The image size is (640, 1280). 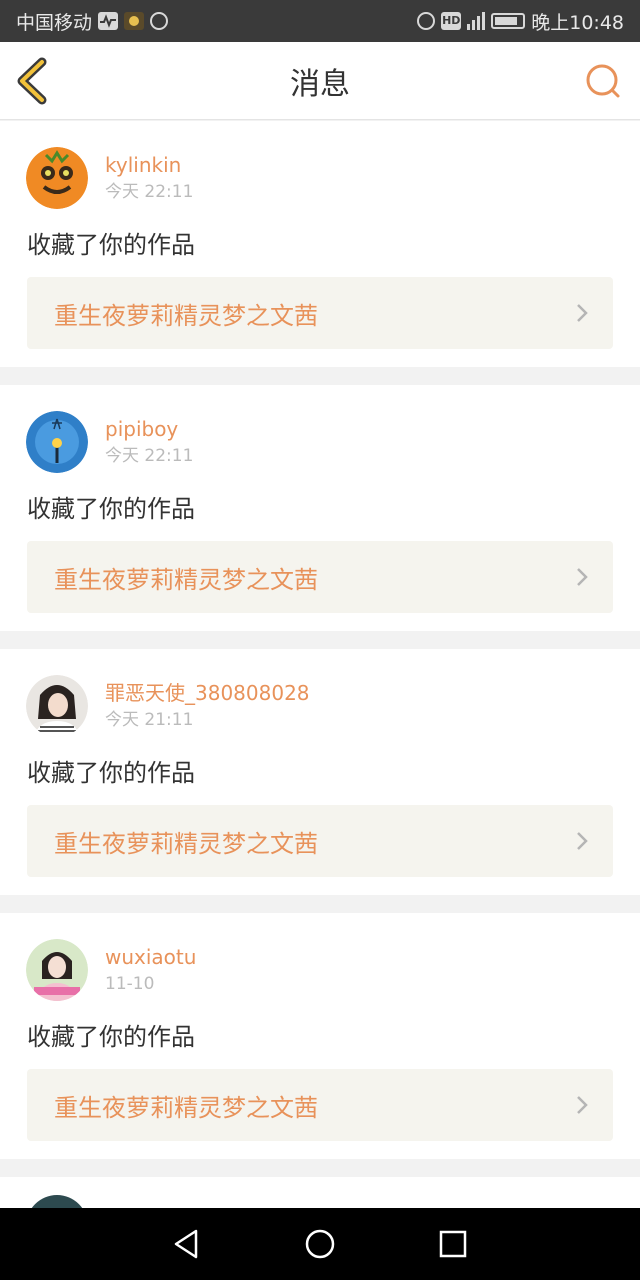 I want to click on square-recents-icon, so click(x=453, y=1244).